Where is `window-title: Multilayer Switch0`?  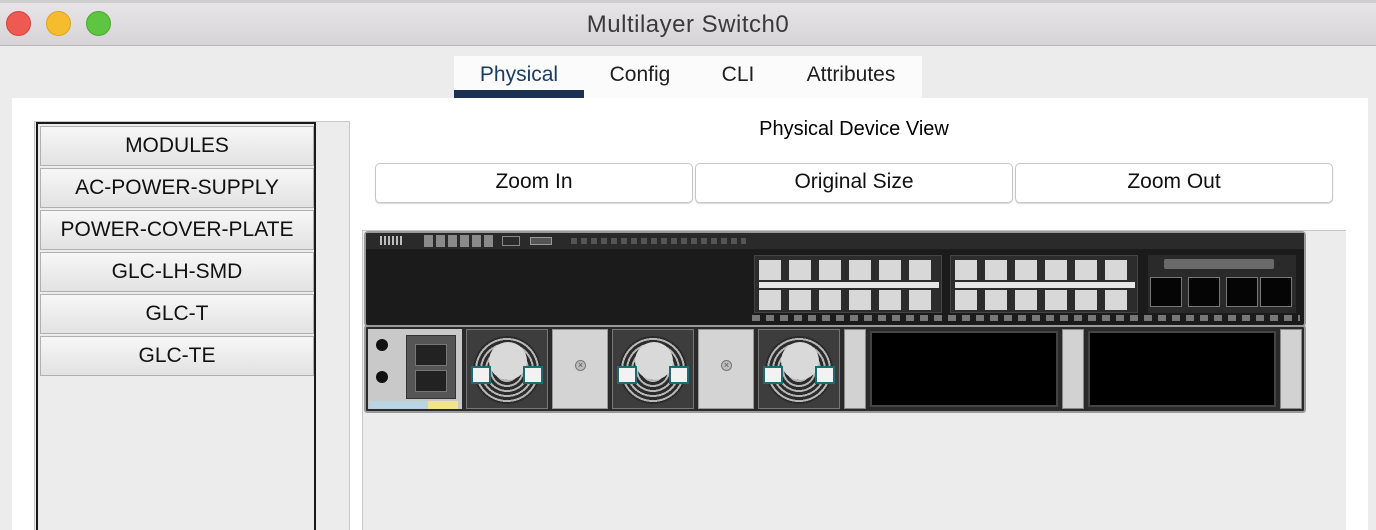 window-title: Multilayer Switch0 is located at coordinates (688, 24).